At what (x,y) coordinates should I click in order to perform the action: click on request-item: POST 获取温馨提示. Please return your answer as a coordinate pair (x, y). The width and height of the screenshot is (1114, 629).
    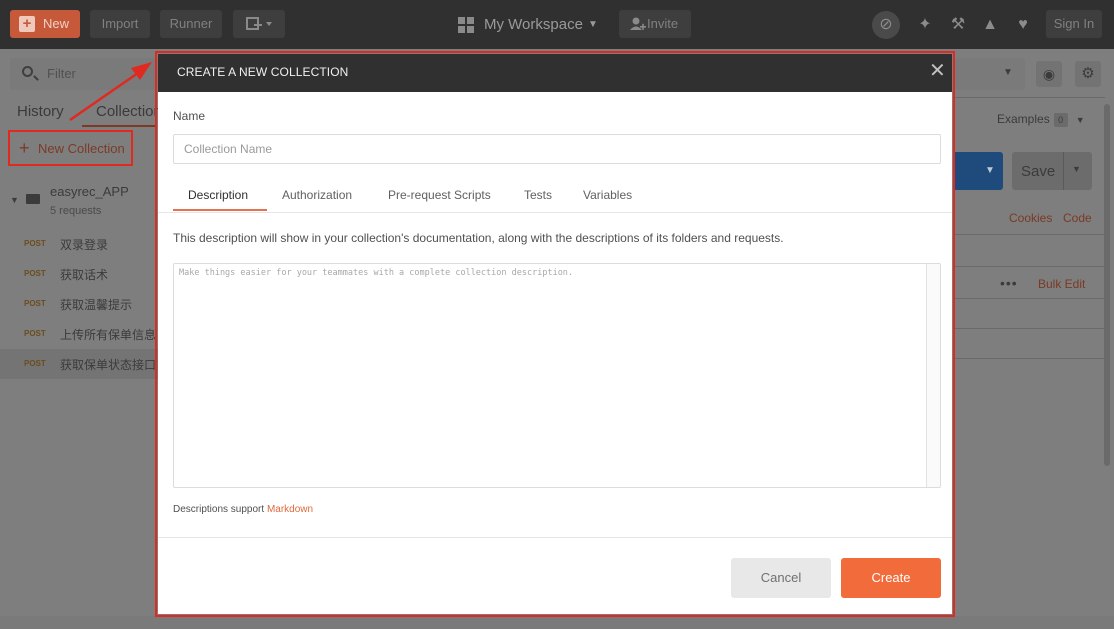
    Looking at the image, I should click on (79, 304).